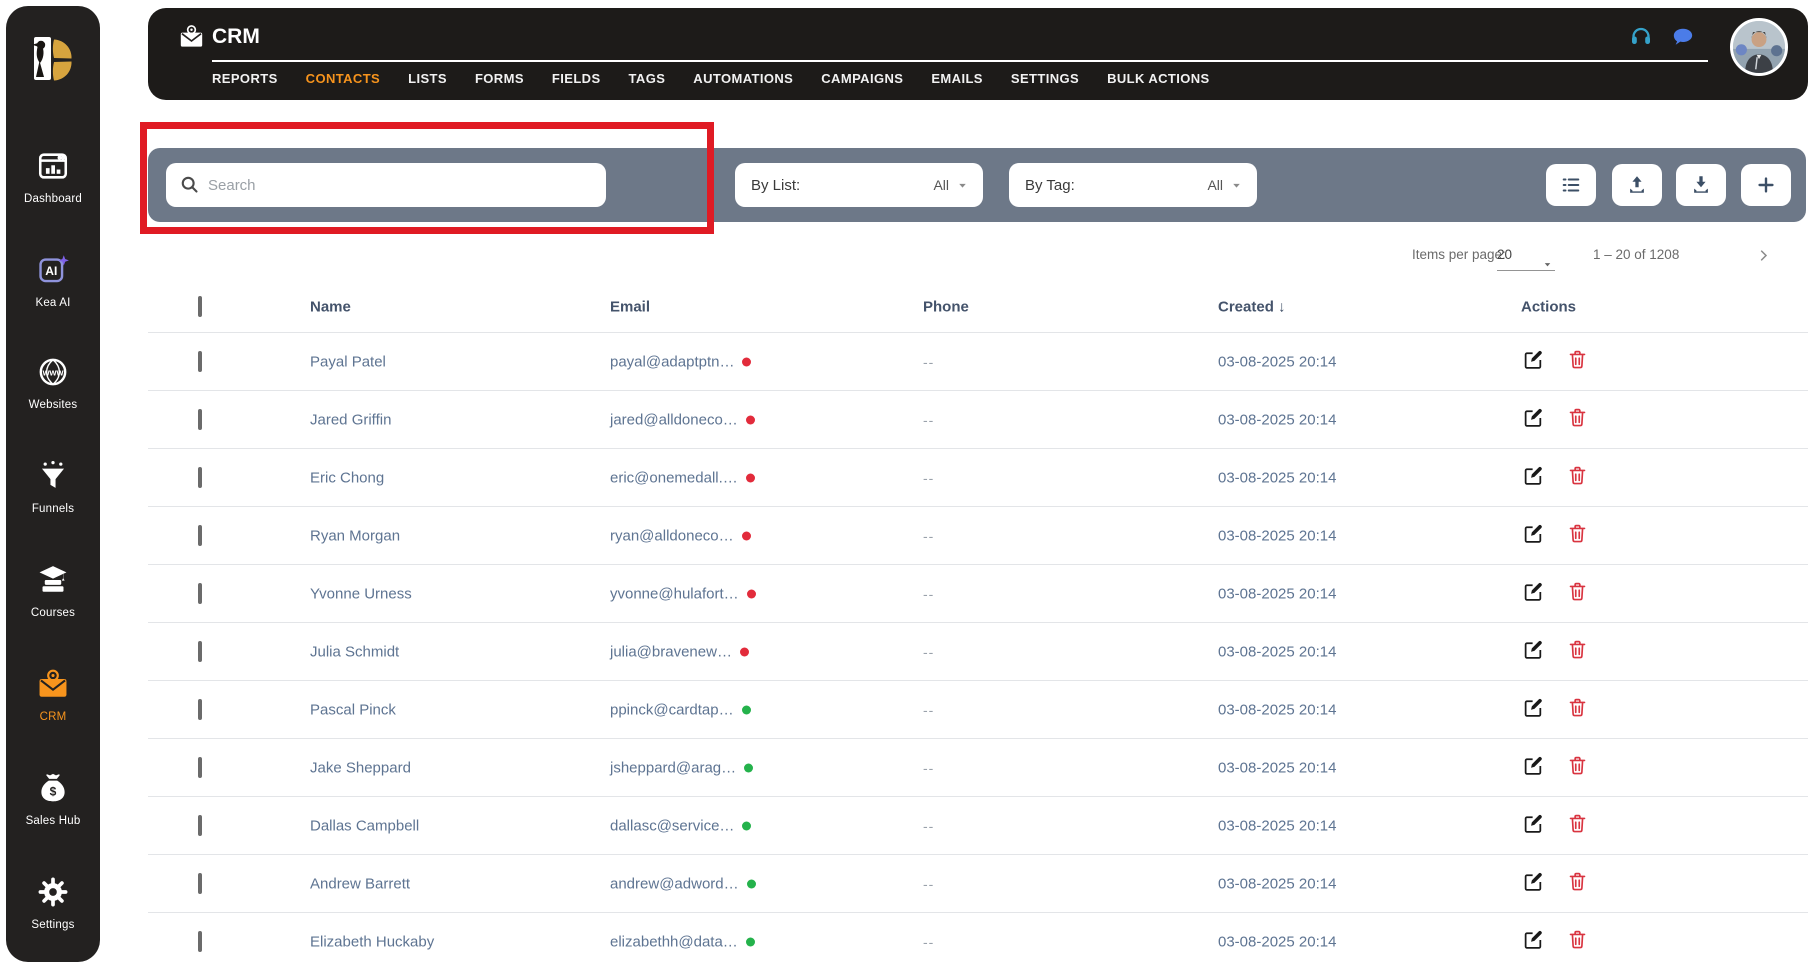  I want to click on svg-text: AI, so click(51, 271).